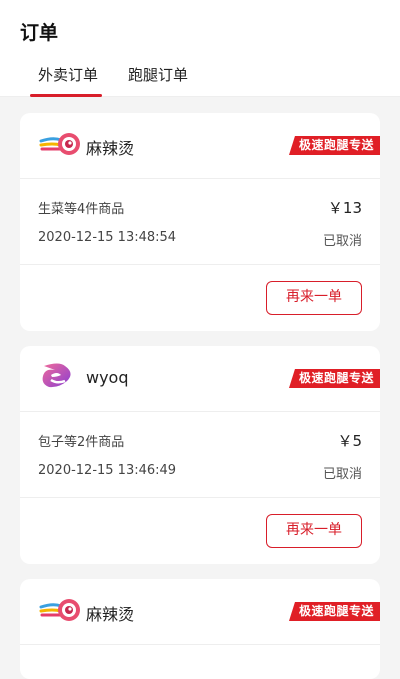 The height and width of the screenshot is (679, 400). I want to click on order-time: 2020-12-15 13:48:54, so click(107, 237).